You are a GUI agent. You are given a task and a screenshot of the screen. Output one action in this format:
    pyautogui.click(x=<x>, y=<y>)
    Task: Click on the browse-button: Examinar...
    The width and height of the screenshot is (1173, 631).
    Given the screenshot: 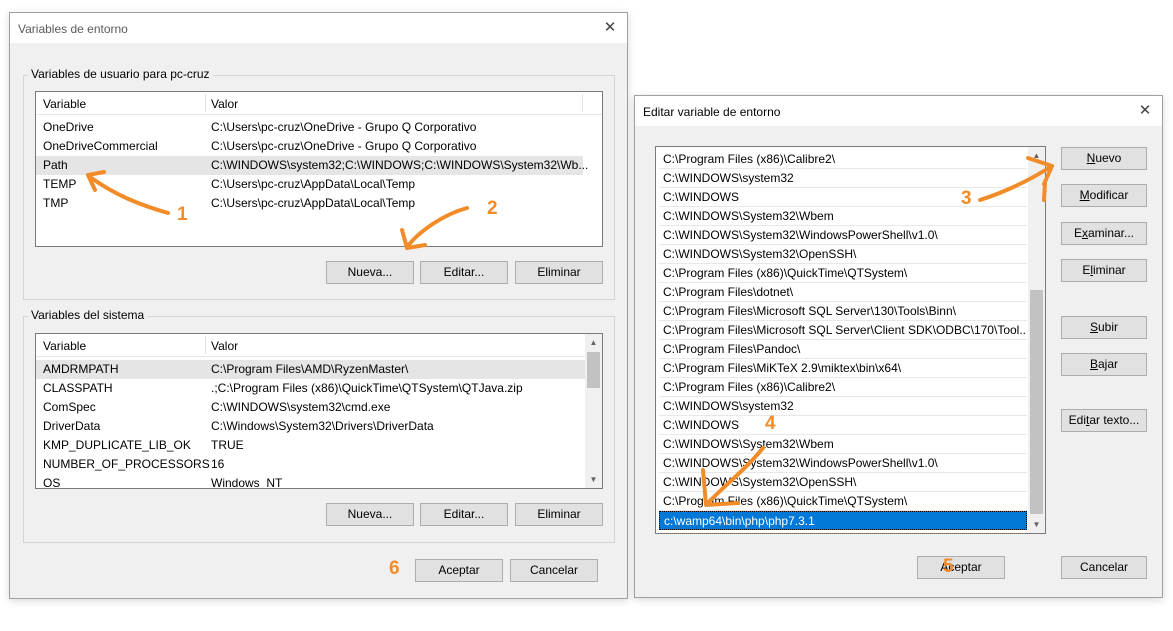 What is the action you would take?
    pyautogui.click(x=1104, y=233)
    